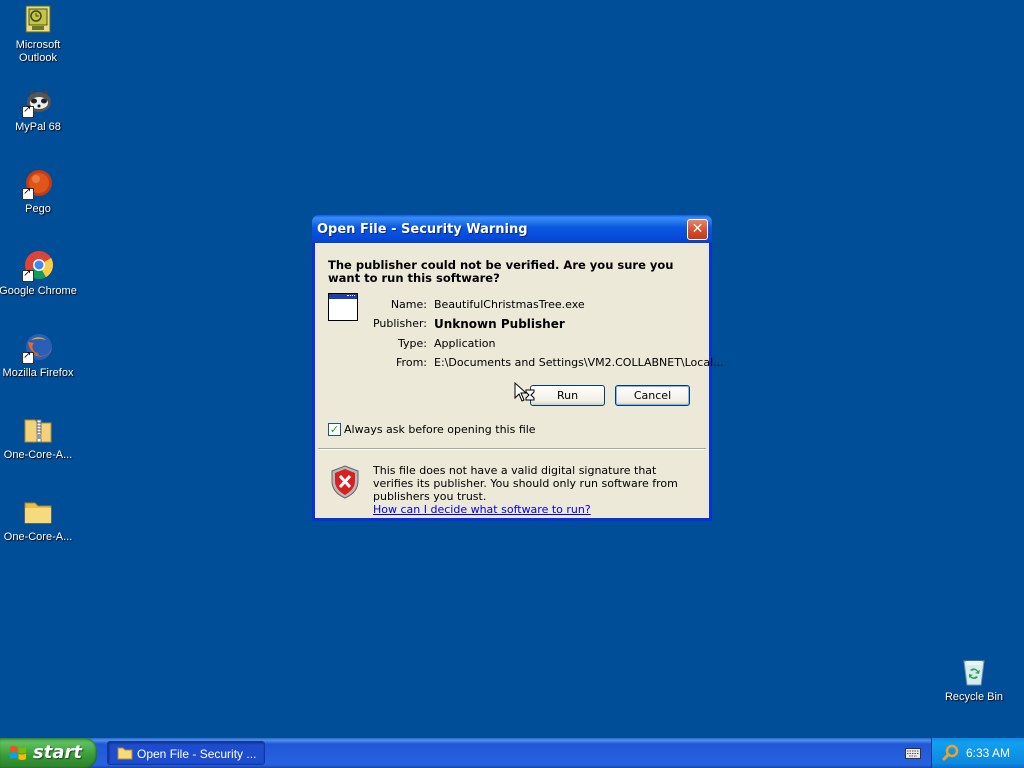 The width and height of the screenshot is (1024, 768). What do you see at coordinates (38, 102) in the screenshot?
I see `mypal-icon` at bounding box center [38, 102].